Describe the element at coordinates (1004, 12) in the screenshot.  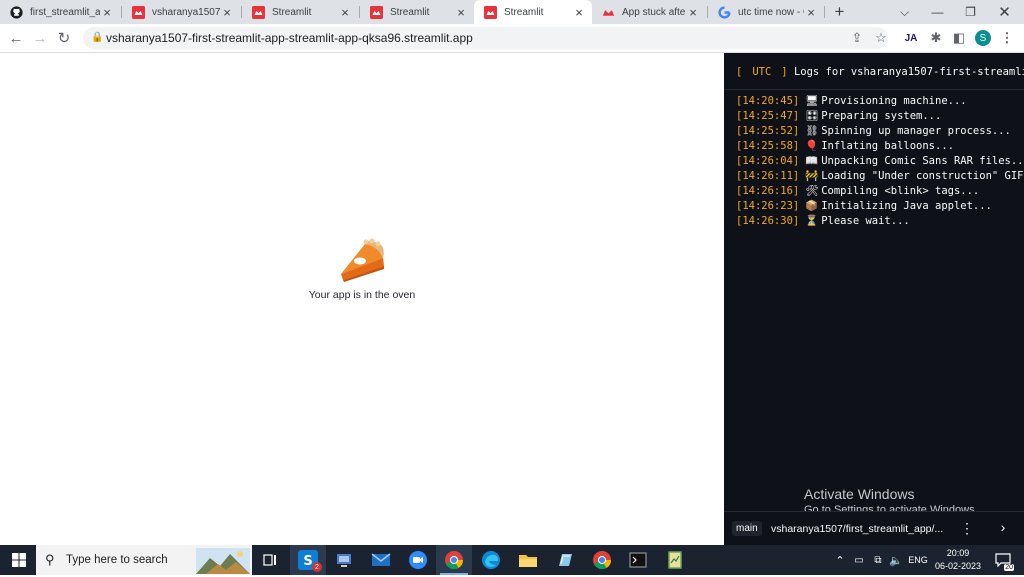
I see `close-window-icon: ✕` at that location.